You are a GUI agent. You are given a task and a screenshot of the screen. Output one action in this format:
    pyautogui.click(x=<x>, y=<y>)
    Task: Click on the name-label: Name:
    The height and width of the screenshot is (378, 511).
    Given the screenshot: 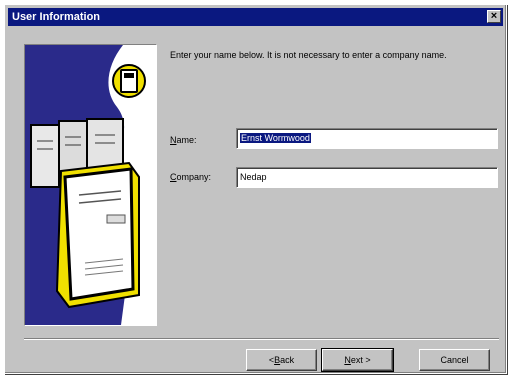 What is the action you would take?
    pyautogui.click(x=183, y=140)
    